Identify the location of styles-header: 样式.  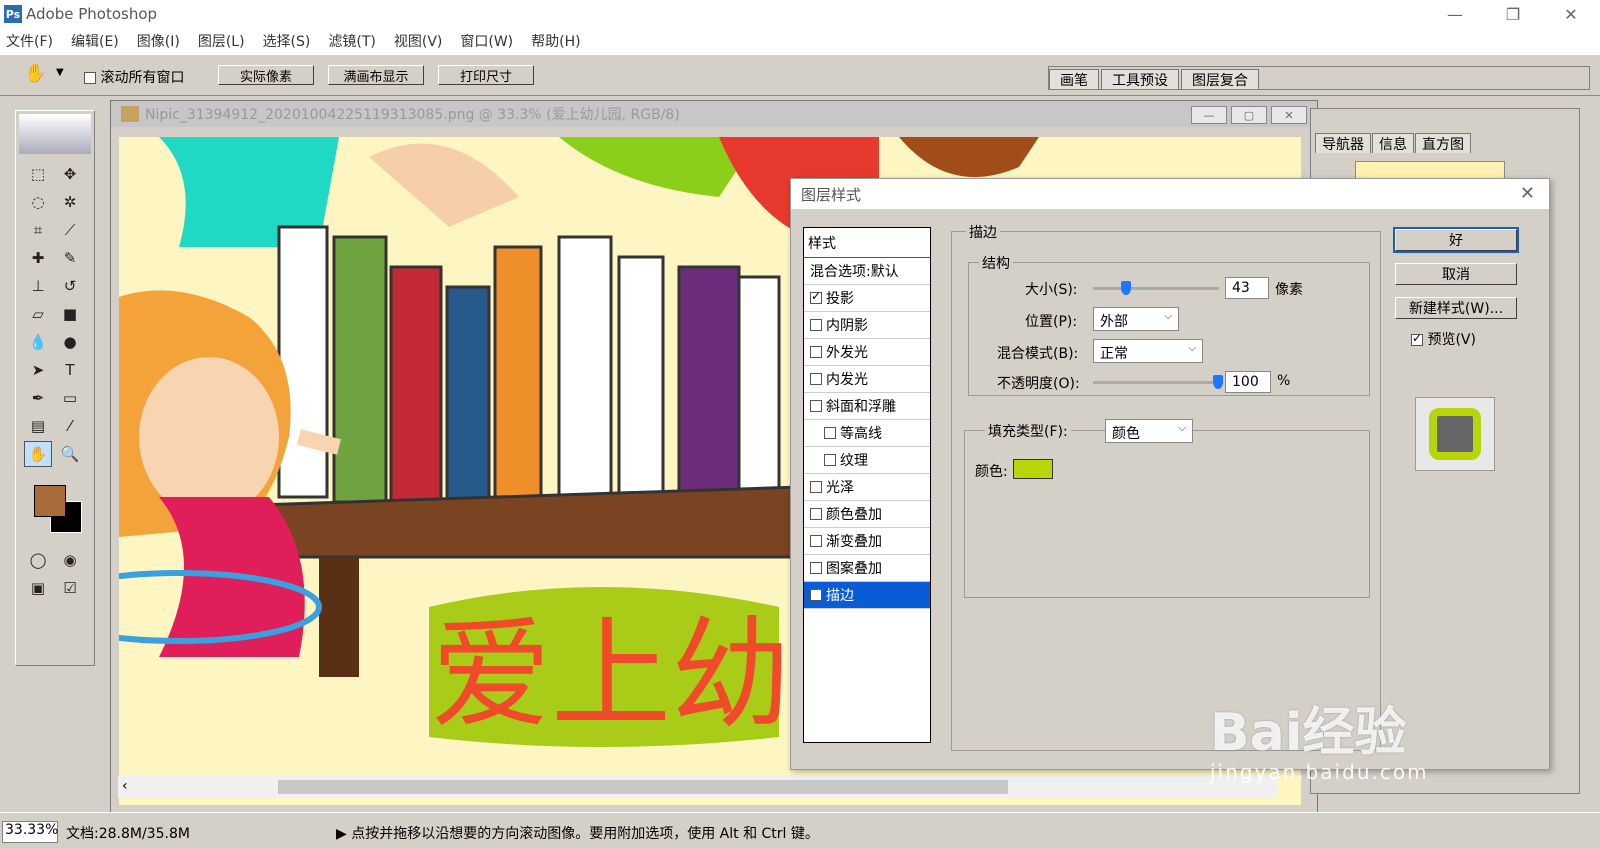
(867, 243).